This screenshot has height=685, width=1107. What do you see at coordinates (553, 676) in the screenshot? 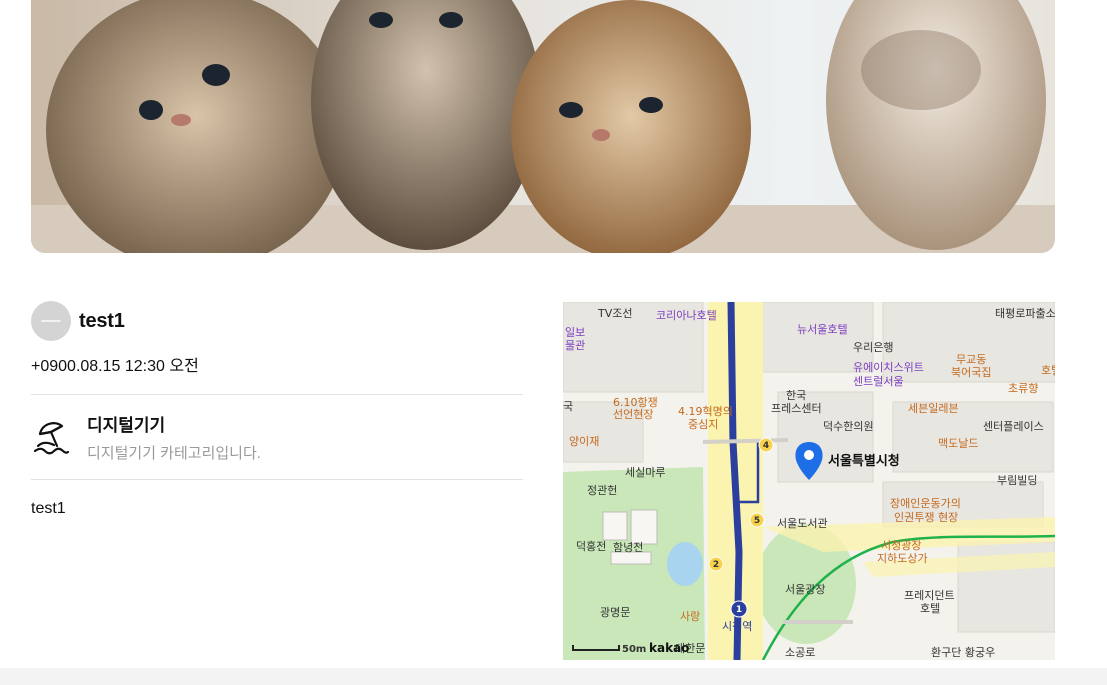
I see `bottom-bar` at bounding box center [553, 676].